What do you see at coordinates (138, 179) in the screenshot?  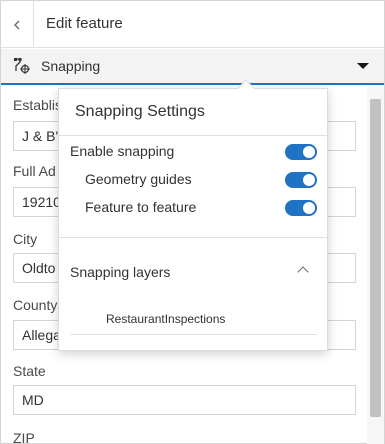 I see `toggle-label: Geometry guides` at bounding box center [138, 179].